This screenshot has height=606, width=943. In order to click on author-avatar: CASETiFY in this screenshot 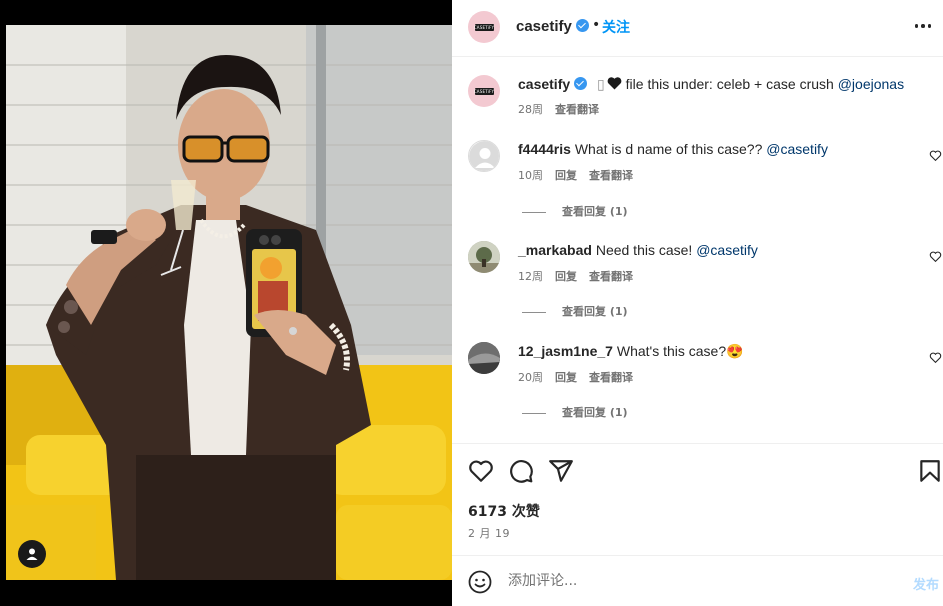, I will do `click(484, 27)`.